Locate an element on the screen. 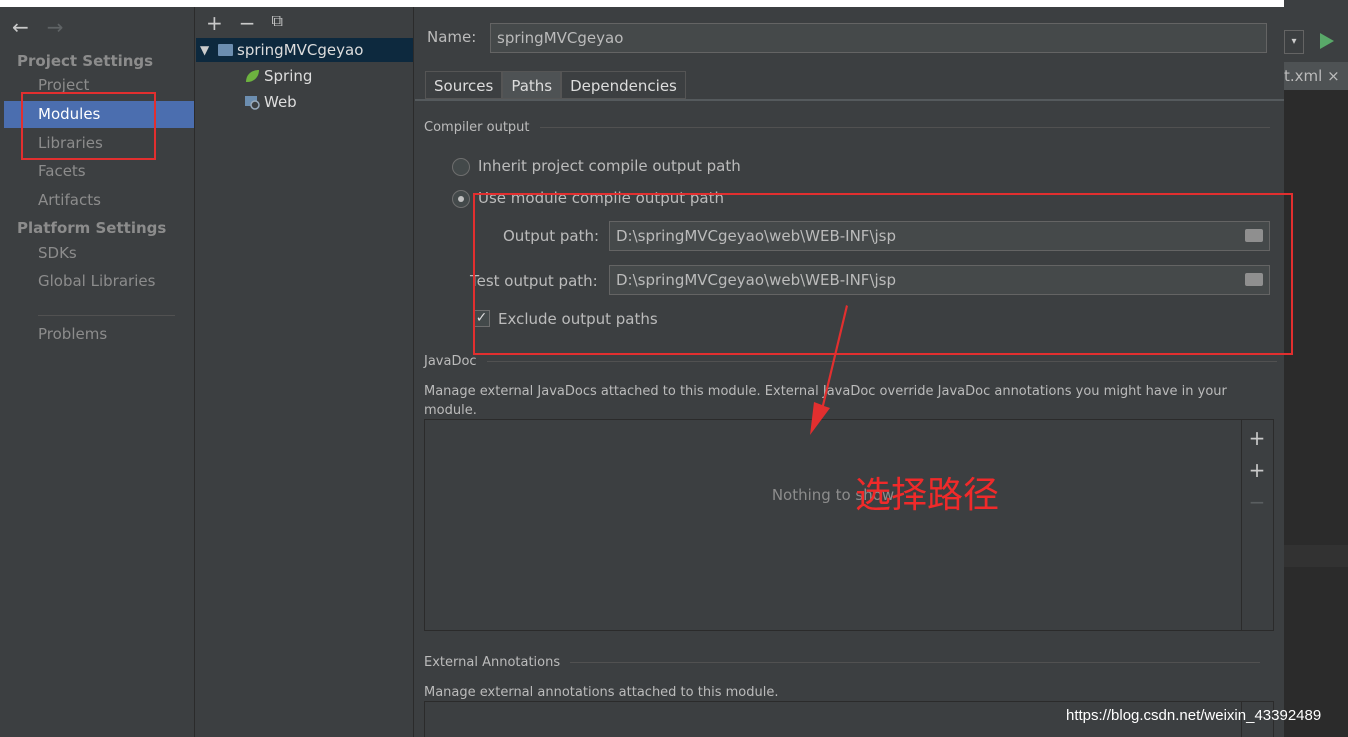  history-nav: ← → is located at coordinates (38, 27).